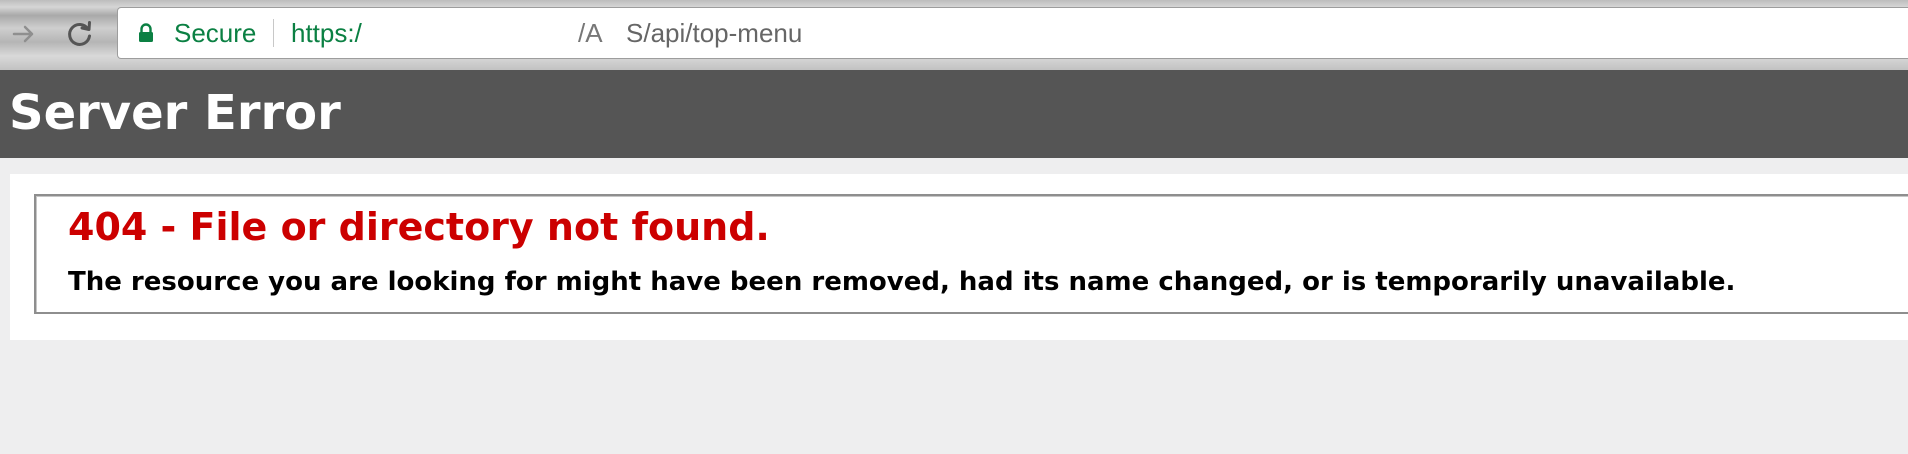 Image resolution: width=1908 pixels, height=454 pixels. What do you see at coordinates (1013, 33) in the screenshot?
I see `address-bar: Secure https:/ /A S/api/top-menu` at bounding box center [1013, 33].